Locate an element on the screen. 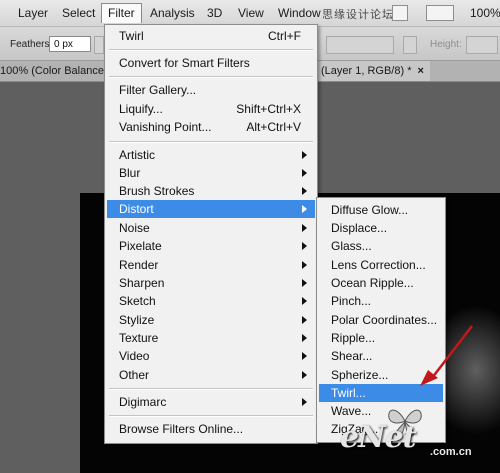  menu-layer: Layer is located at coordinates (33, 13).